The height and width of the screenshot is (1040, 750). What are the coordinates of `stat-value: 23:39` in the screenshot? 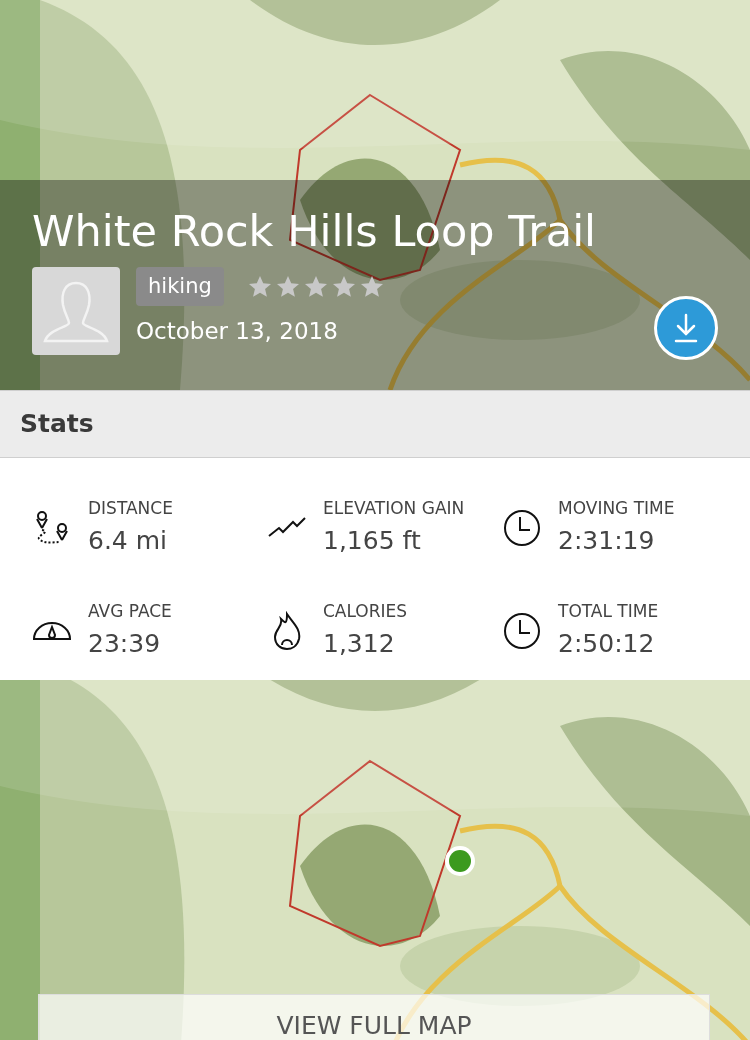 It's located at (125, 643).